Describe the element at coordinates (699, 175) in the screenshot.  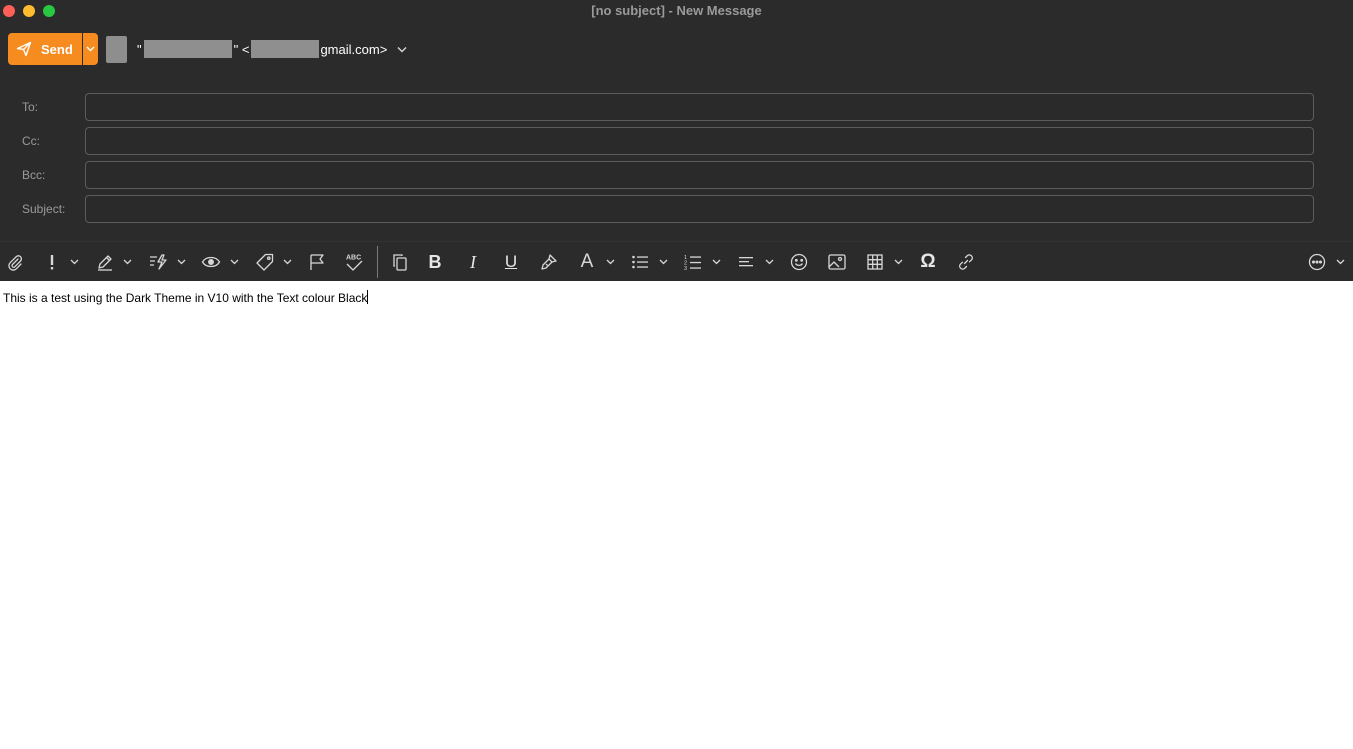
I see `bcc-field` at that location.